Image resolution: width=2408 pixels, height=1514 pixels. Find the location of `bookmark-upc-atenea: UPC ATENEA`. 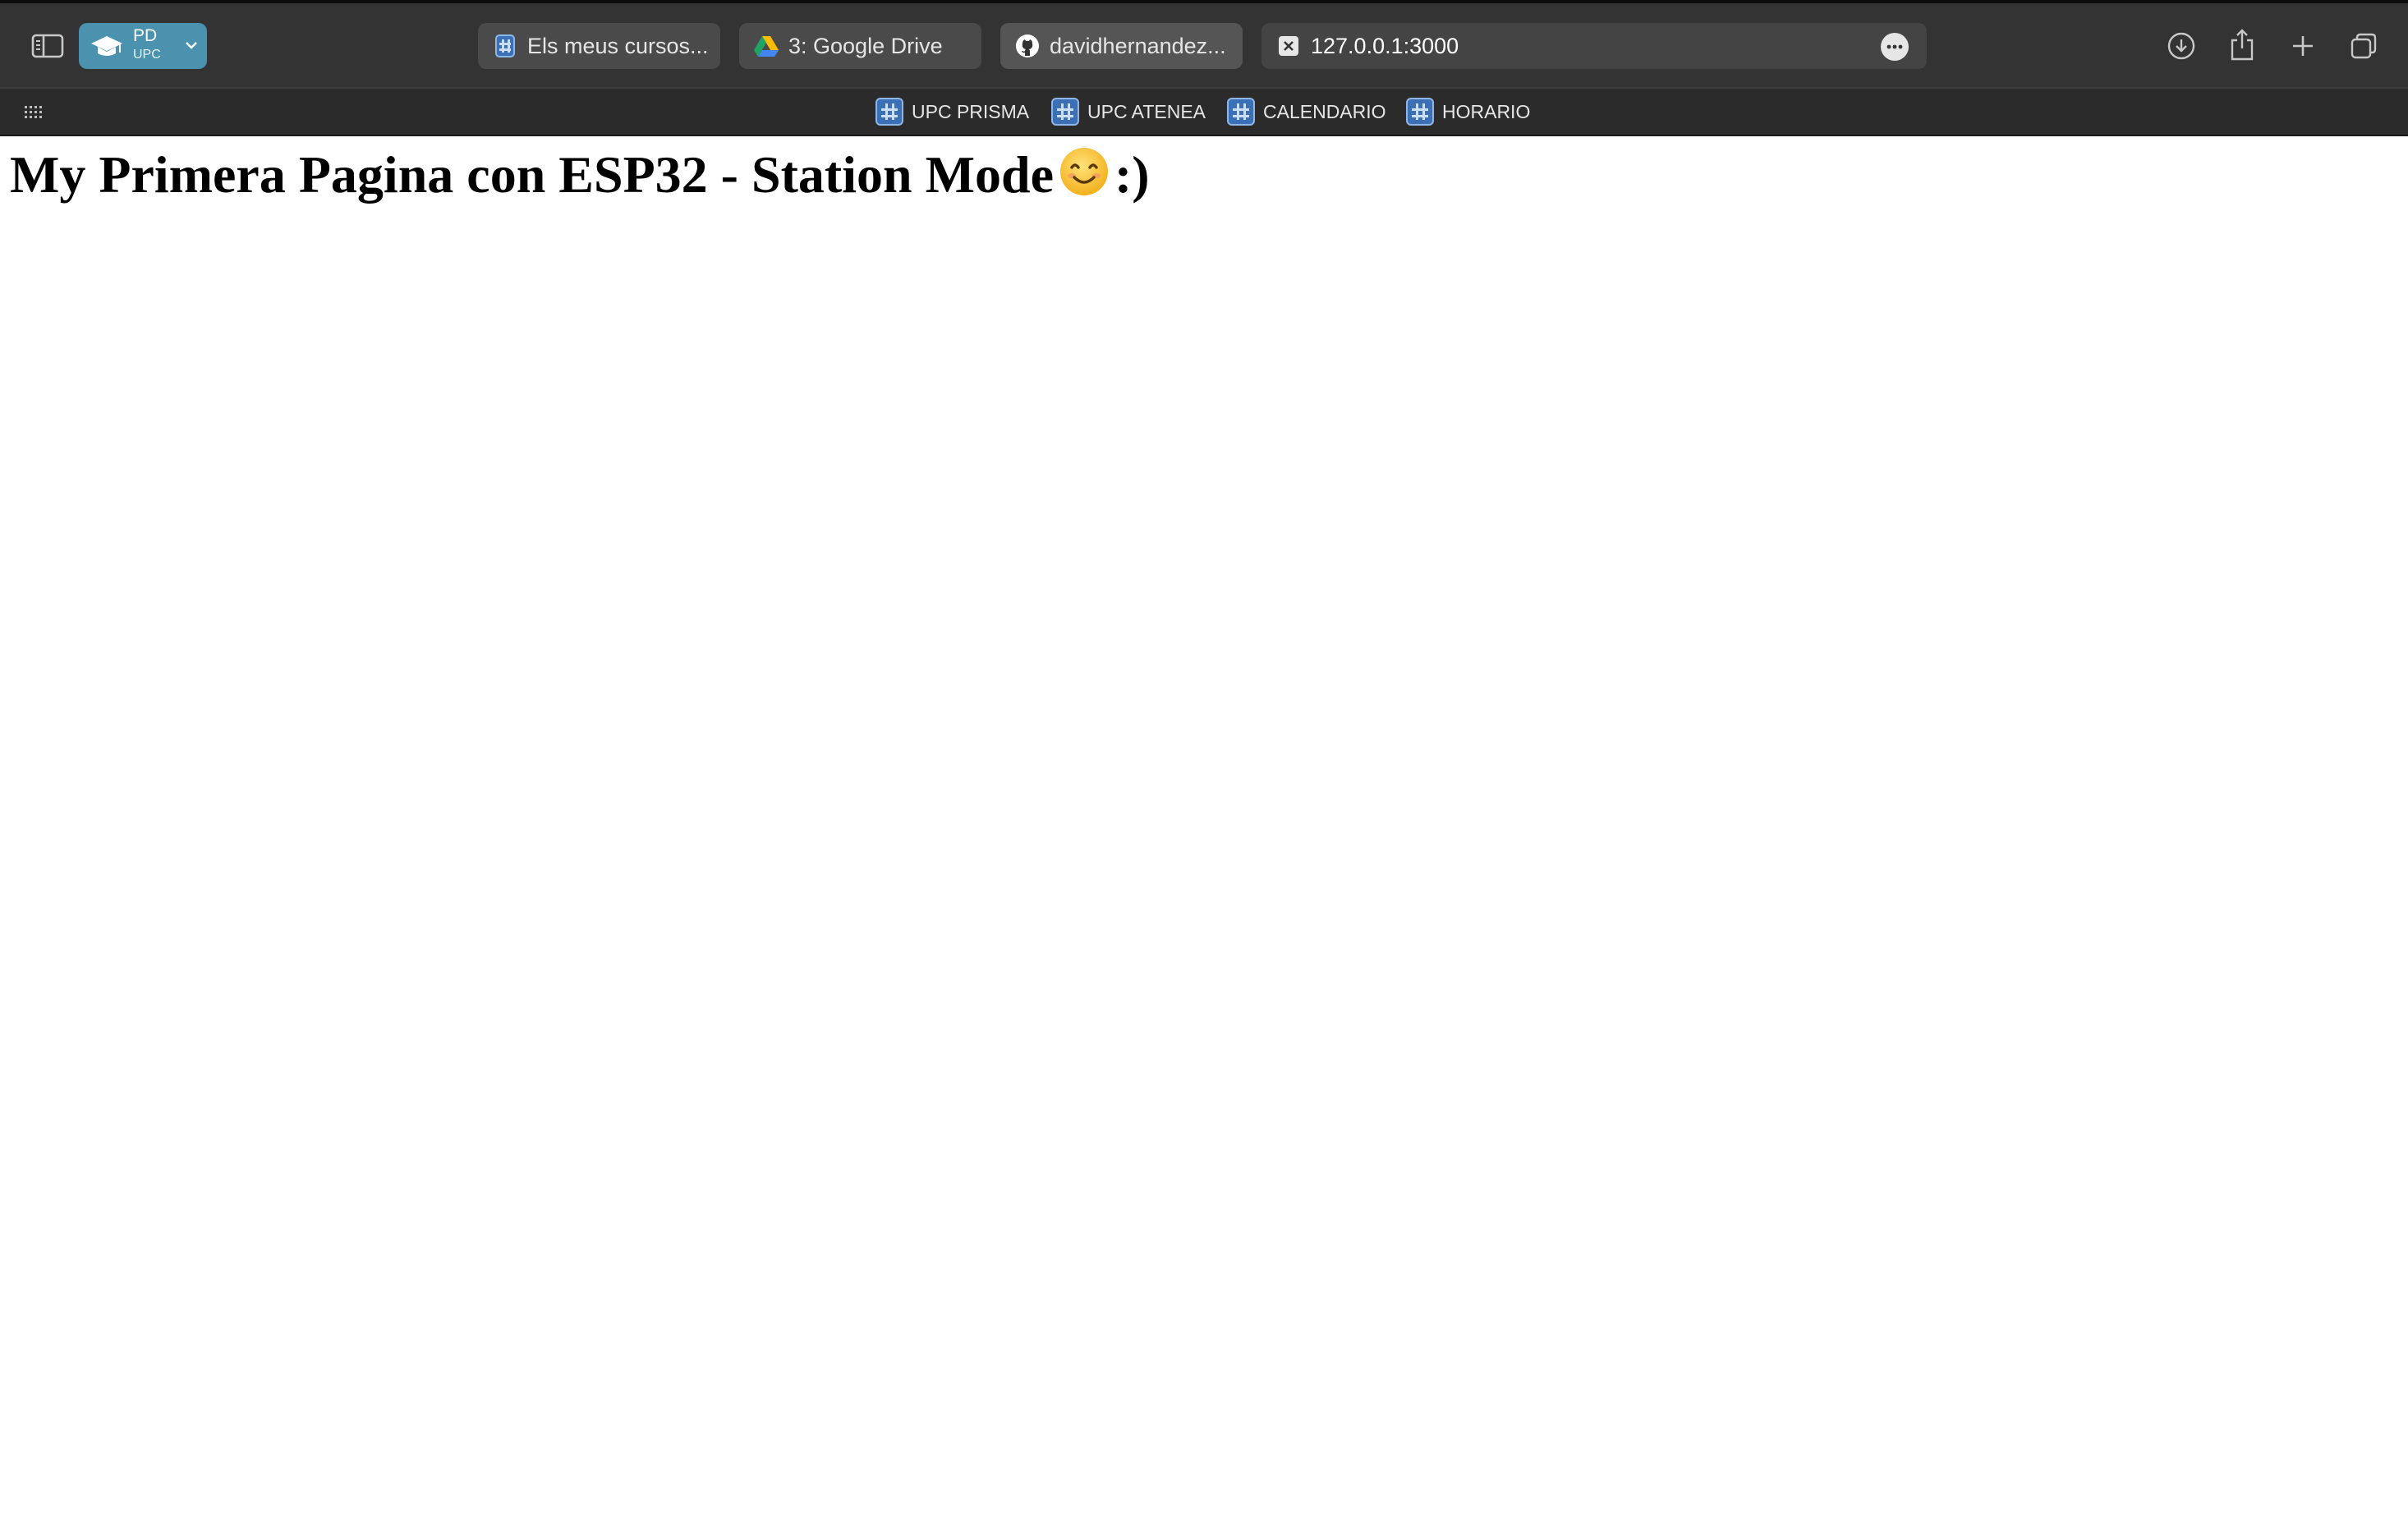

bookmark-upc-atenea: UPC ATENEA is located at coordinates (1128, 111).